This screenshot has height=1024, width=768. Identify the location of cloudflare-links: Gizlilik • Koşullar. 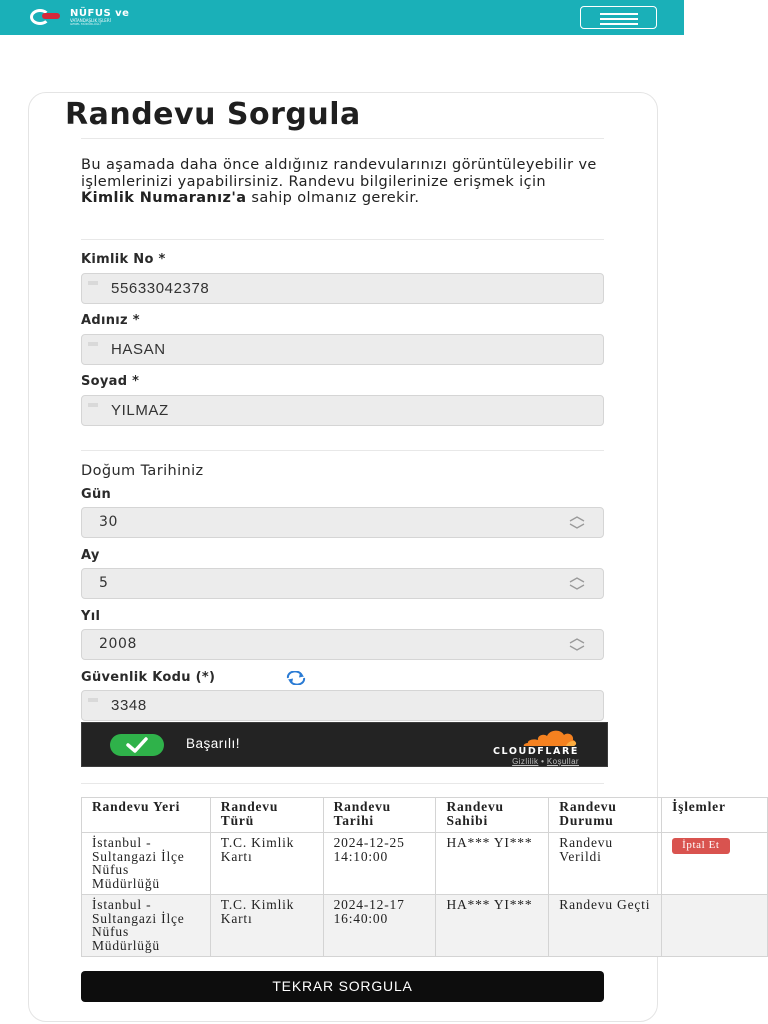
(545, 761).